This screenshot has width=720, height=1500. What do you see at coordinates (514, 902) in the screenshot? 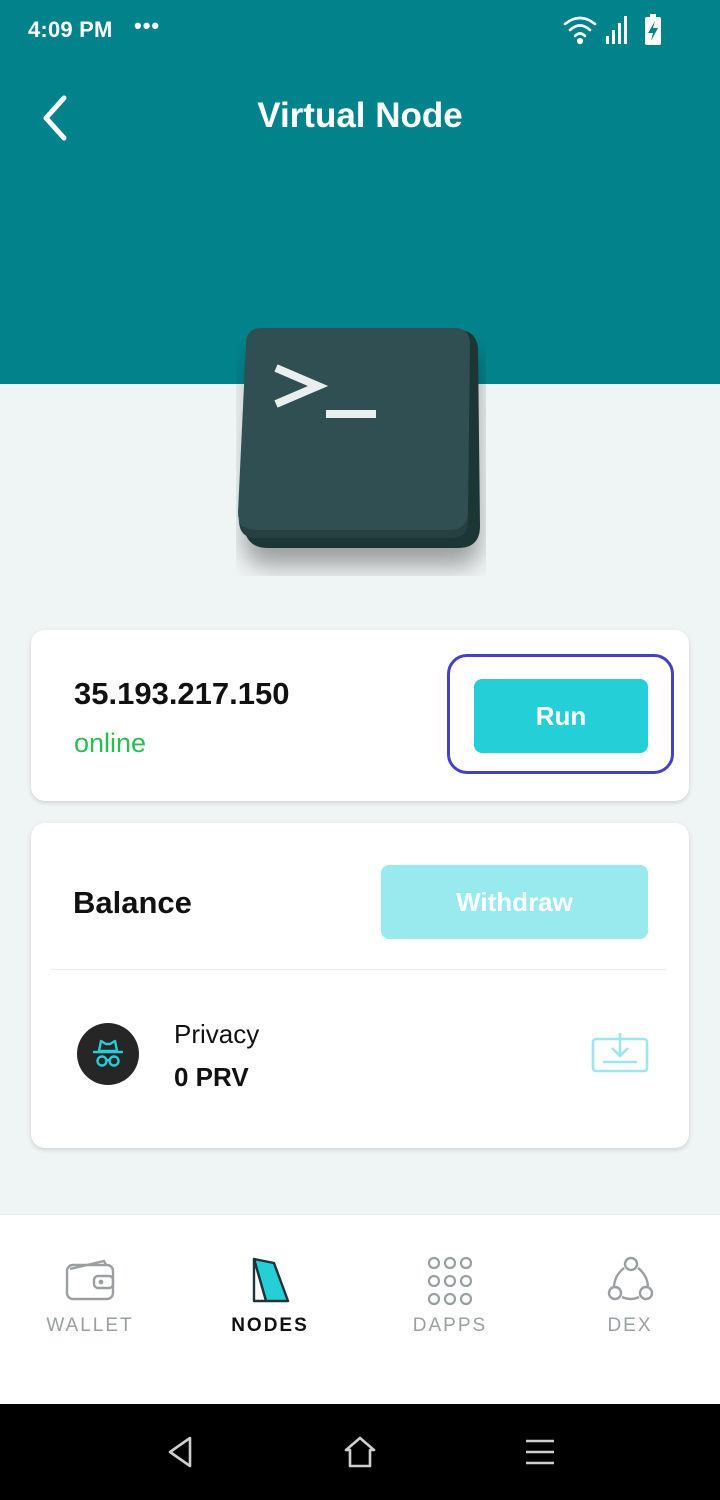
I see `withdraw-button: Withdraw` at bounding box center [514, 902].